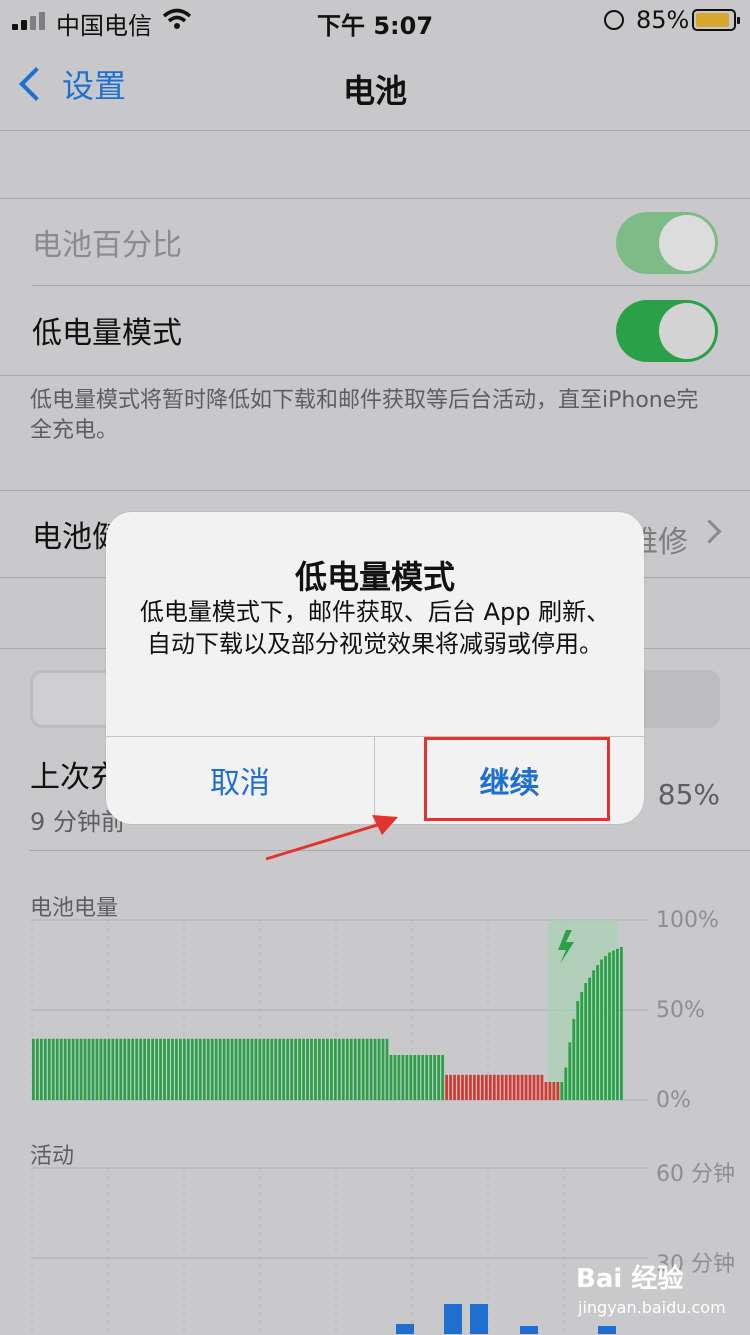  I want to click on activity-axis-60: 60 分钟, so click(695, 1174).